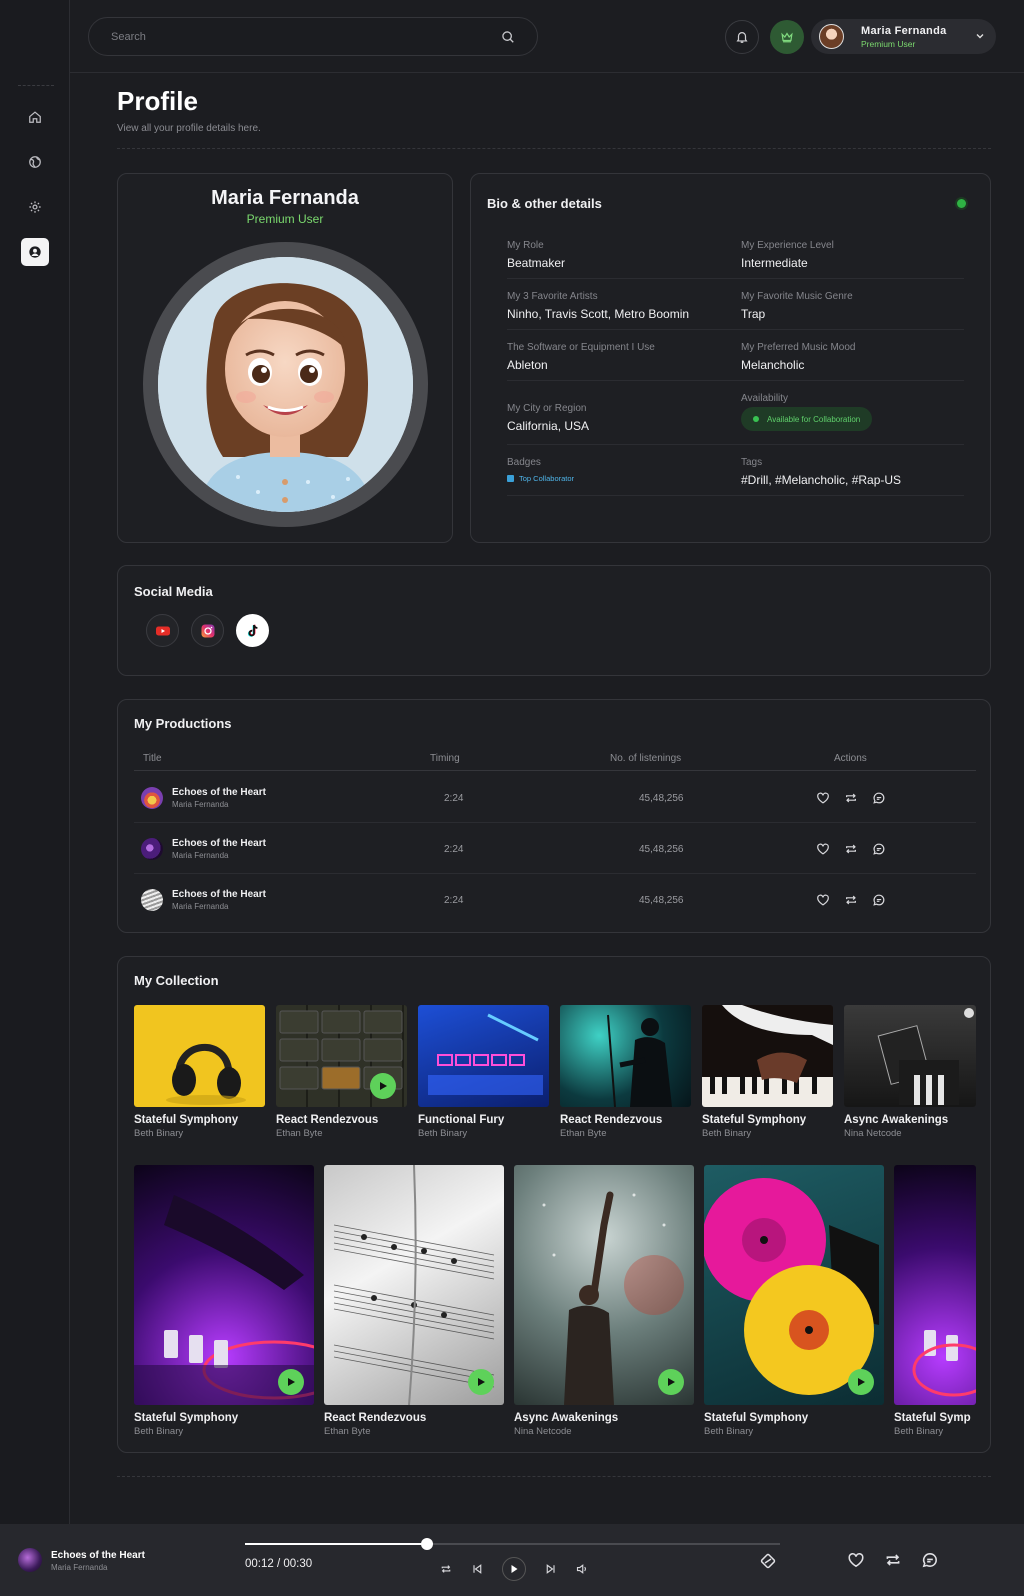  What do you see at coordinates (477, 1569) in the screenshot?
I see `previous-icon` at bounding box center [477, 1569].